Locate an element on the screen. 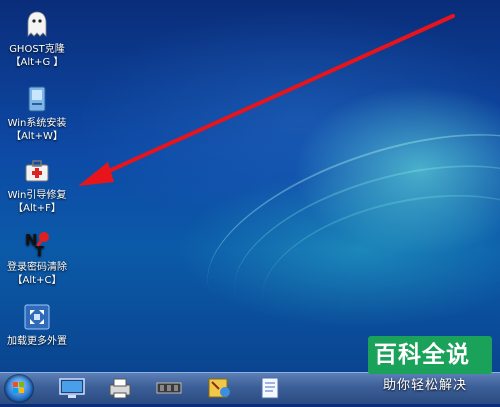 Image resolution: width=500 pixels, height=407 pixels. windows-logo-icon is located at coordinates (18, 387).